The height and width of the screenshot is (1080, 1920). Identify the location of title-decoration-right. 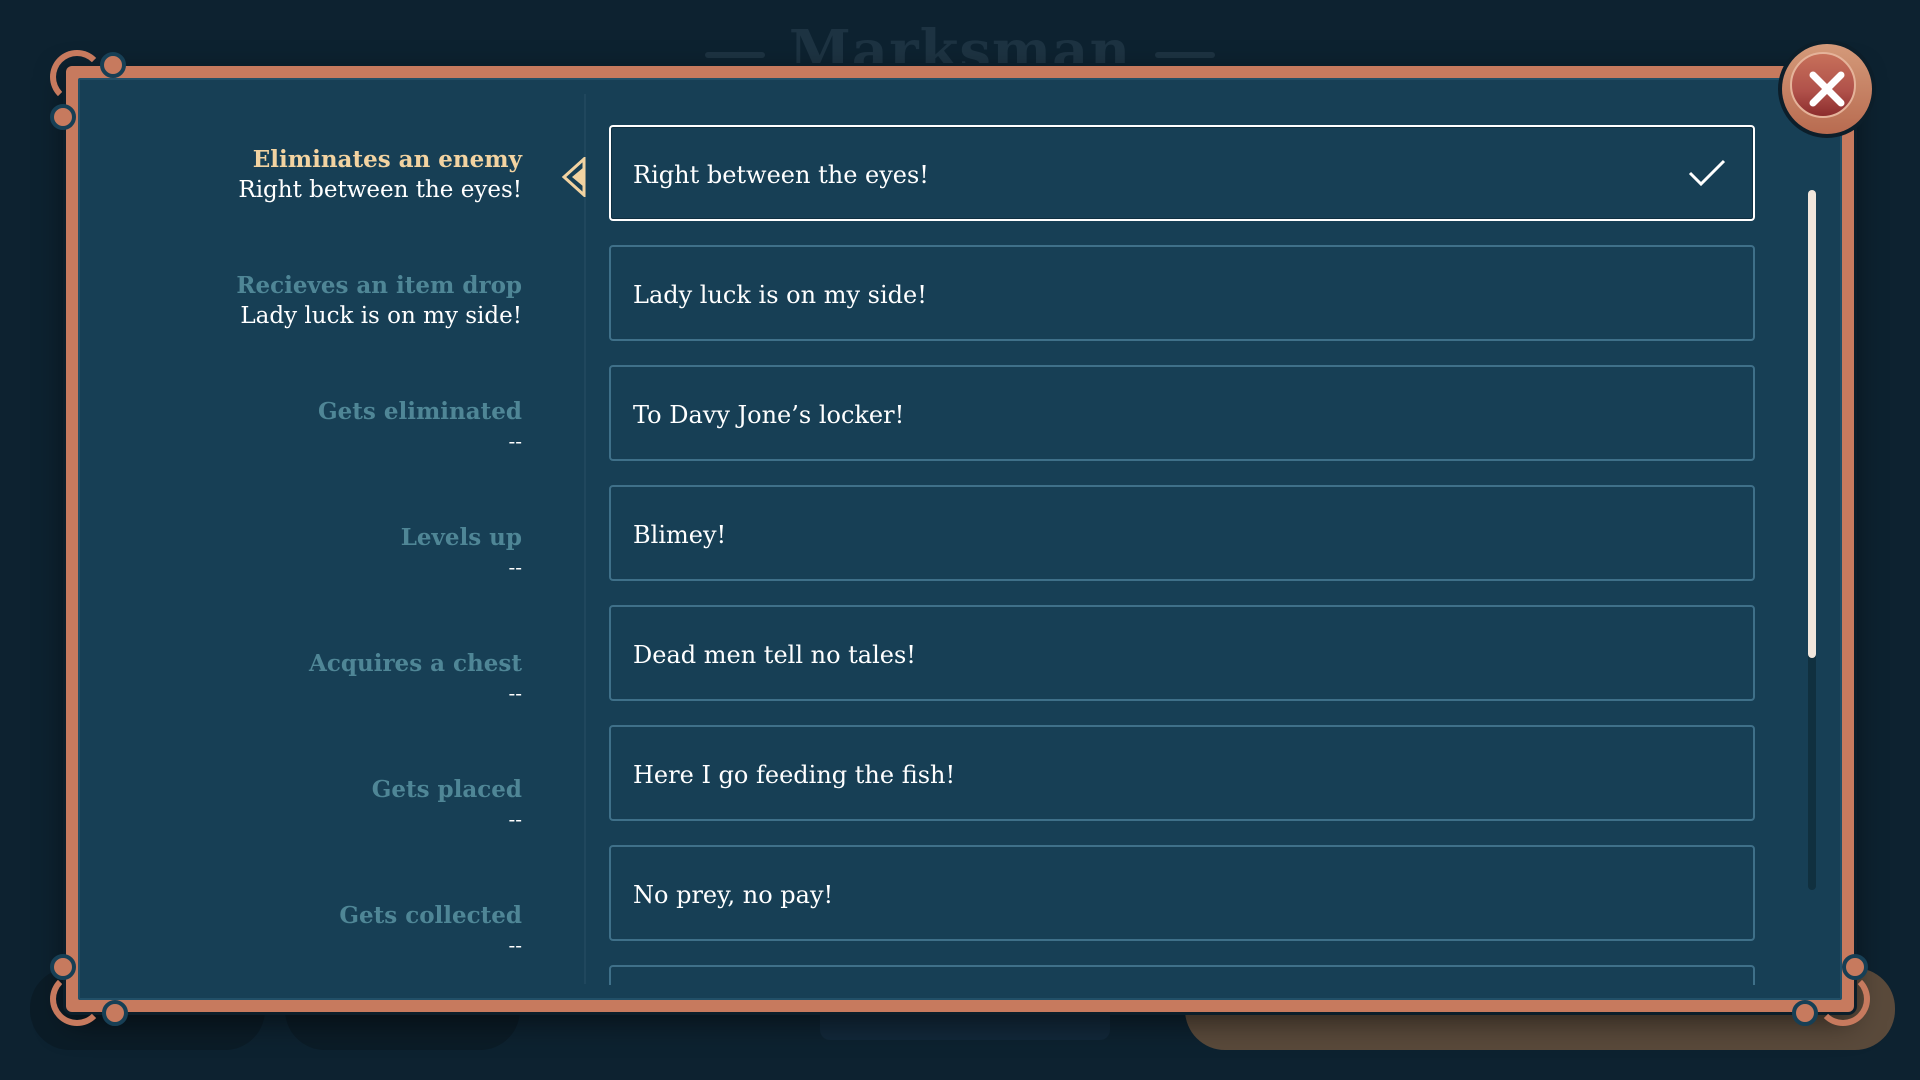
(1185, 55).